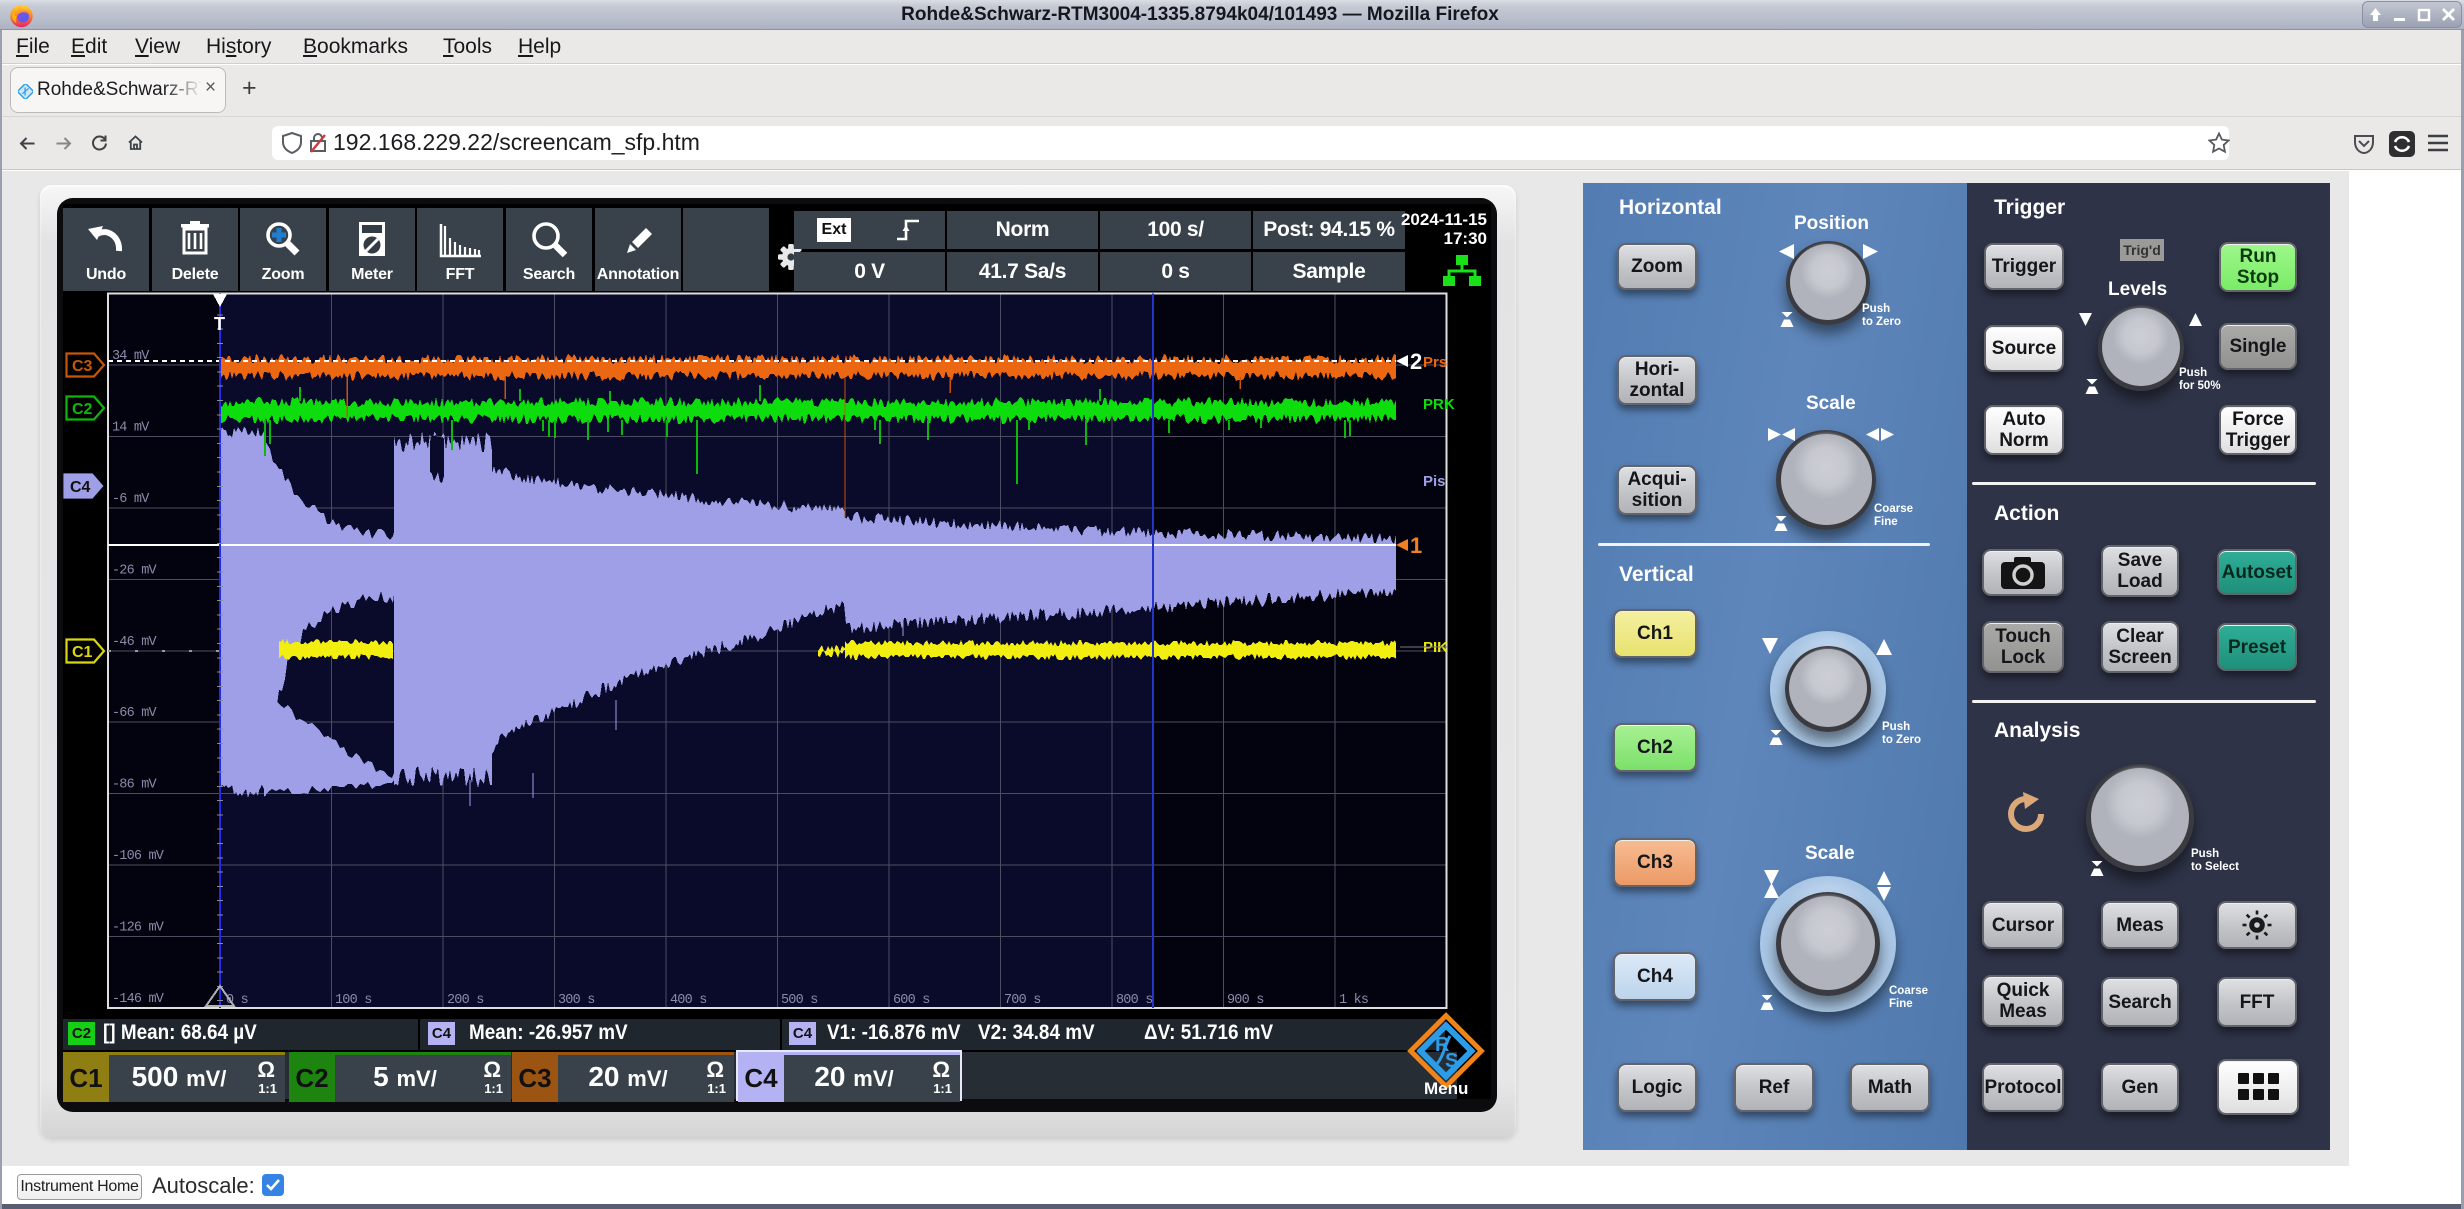 Image resolution: width=2464 pixels, height=1209 pixels. I want to click on svg-text: -6 mV, so click(131, 499).